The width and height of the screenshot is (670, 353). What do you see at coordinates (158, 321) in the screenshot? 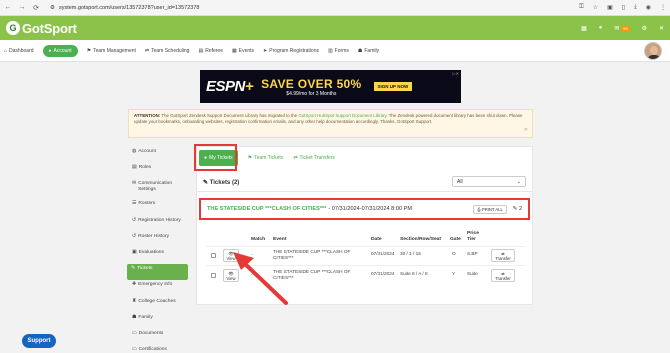
I see `sidebar-item-family: ☗ Family` at bounding box center [158, 321].